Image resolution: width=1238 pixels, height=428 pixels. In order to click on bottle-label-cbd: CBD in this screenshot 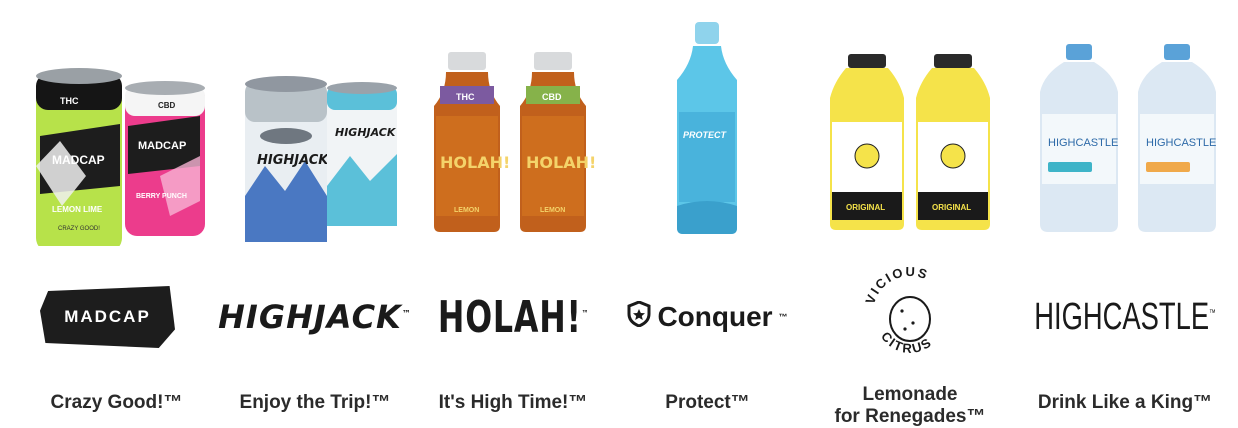, I will do `click(552, 97)`.